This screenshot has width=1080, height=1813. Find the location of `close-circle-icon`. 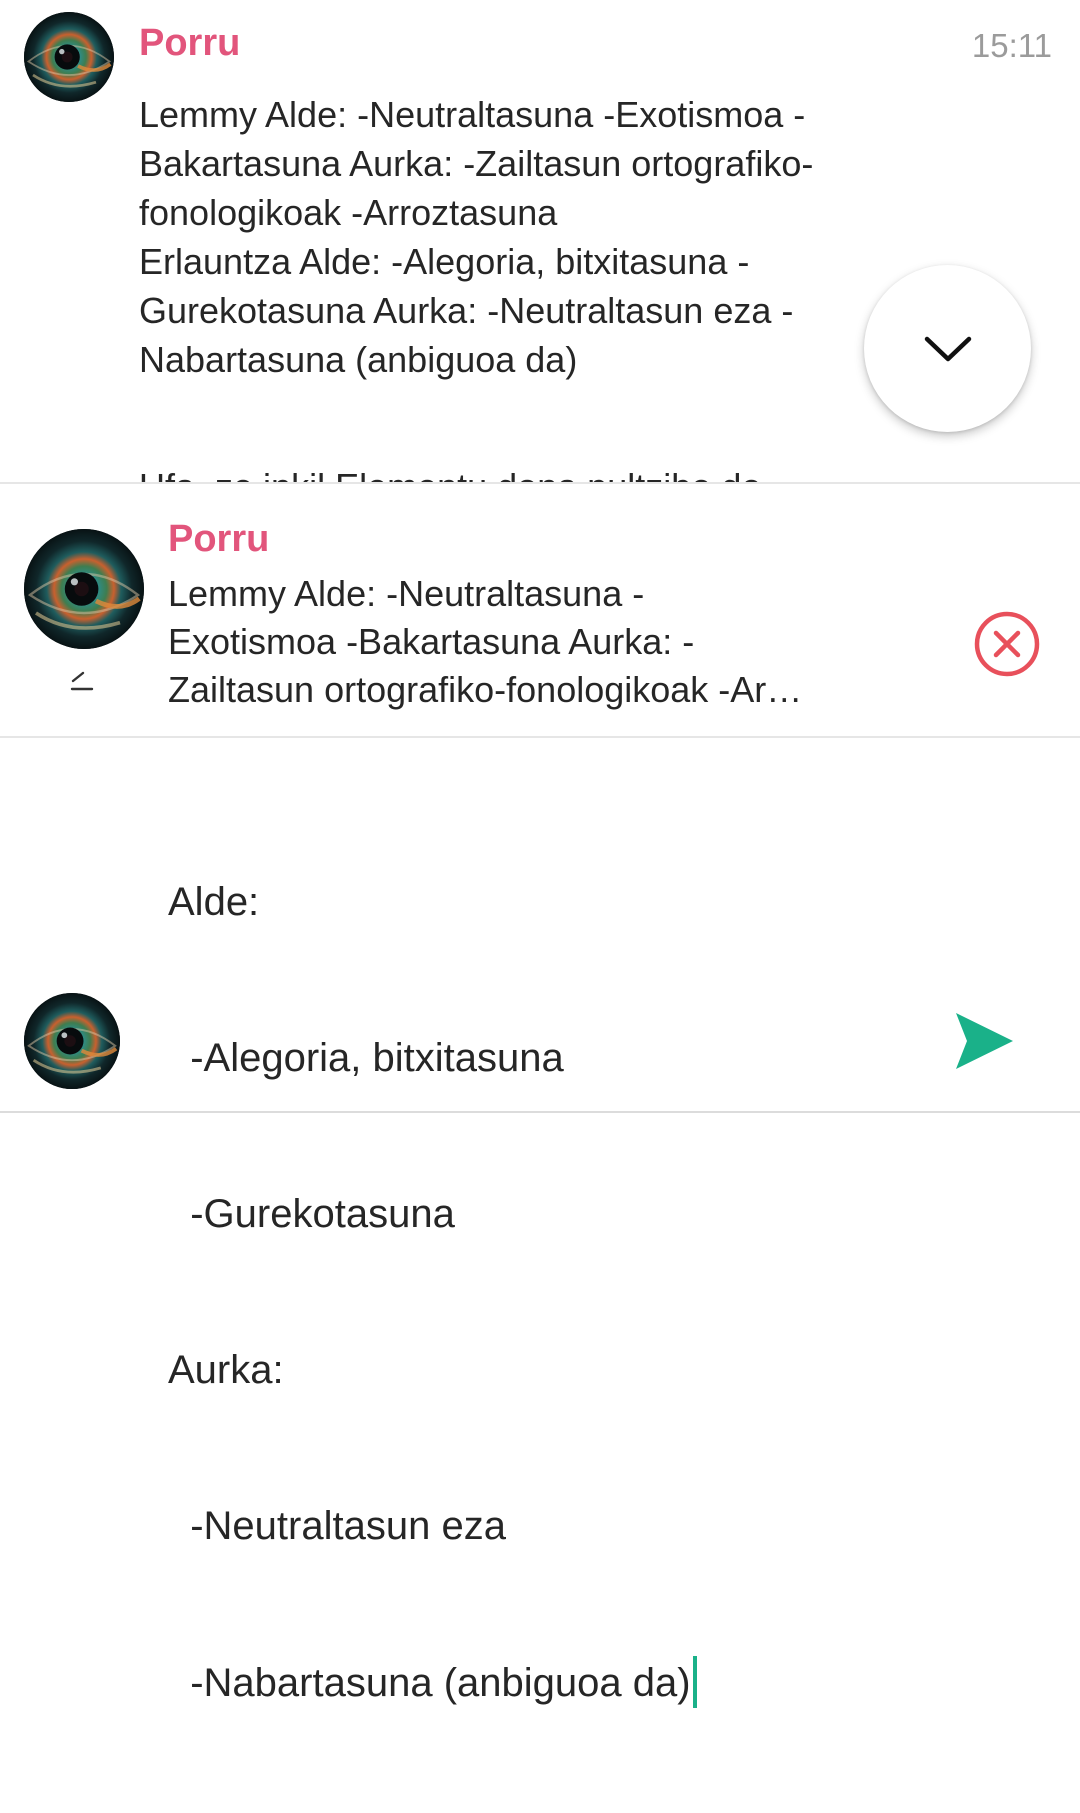

close-circle-icon is located at coordinates (1007, 644).